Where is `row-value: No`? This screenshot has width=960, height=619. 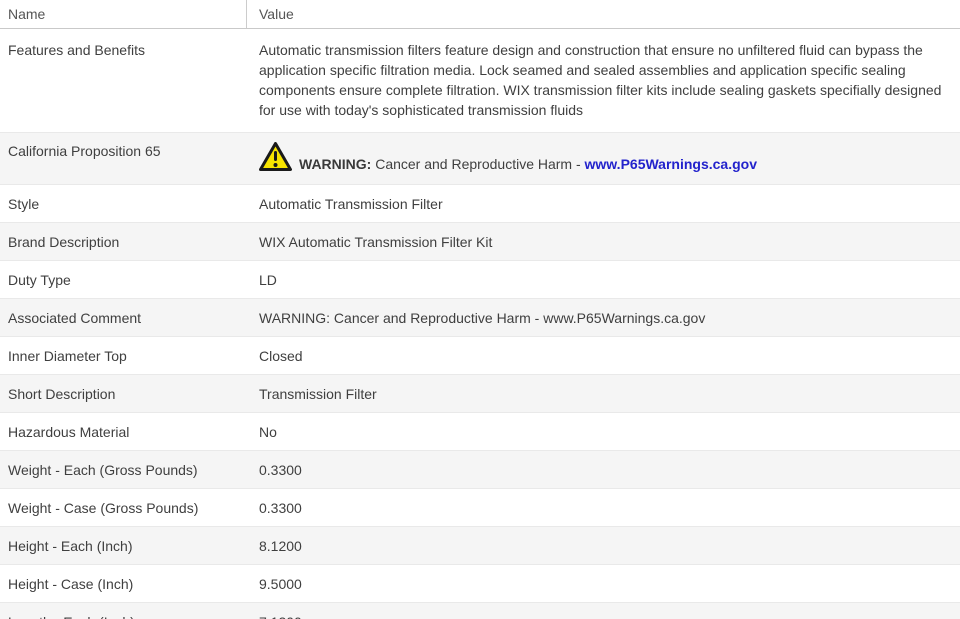
row-value: No is located at coordinates (268, 432).